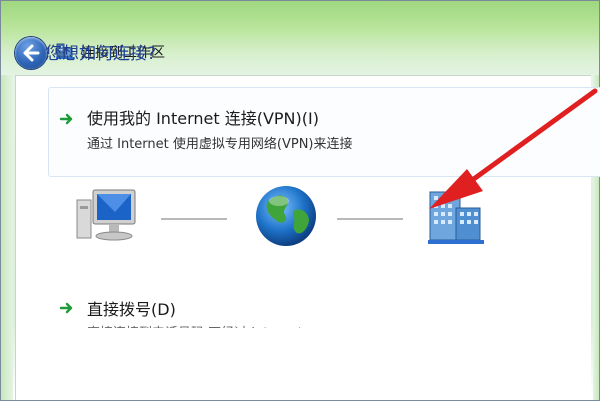  What do you see at coordinates (203, 117) in the screenshot?
I see `vpn-option-title: 使用我的 Internet 连接(VPN)(I)` at bounding box center [203, 117].